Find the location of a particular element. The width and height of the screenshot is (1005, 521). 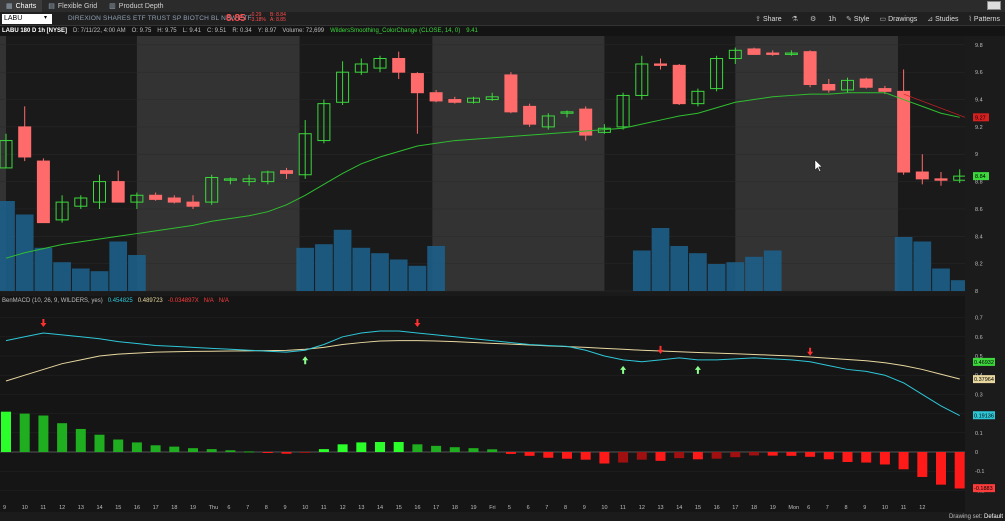

time-tick-label: 14 is located at coordinates (679, 508).